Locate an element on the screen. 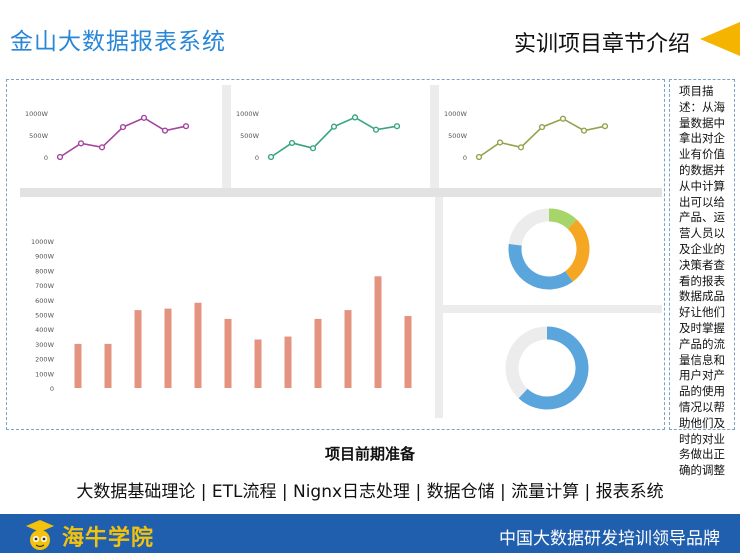  line-chart-1: 1000W 500W 0 is located at coordinates (107, 136).